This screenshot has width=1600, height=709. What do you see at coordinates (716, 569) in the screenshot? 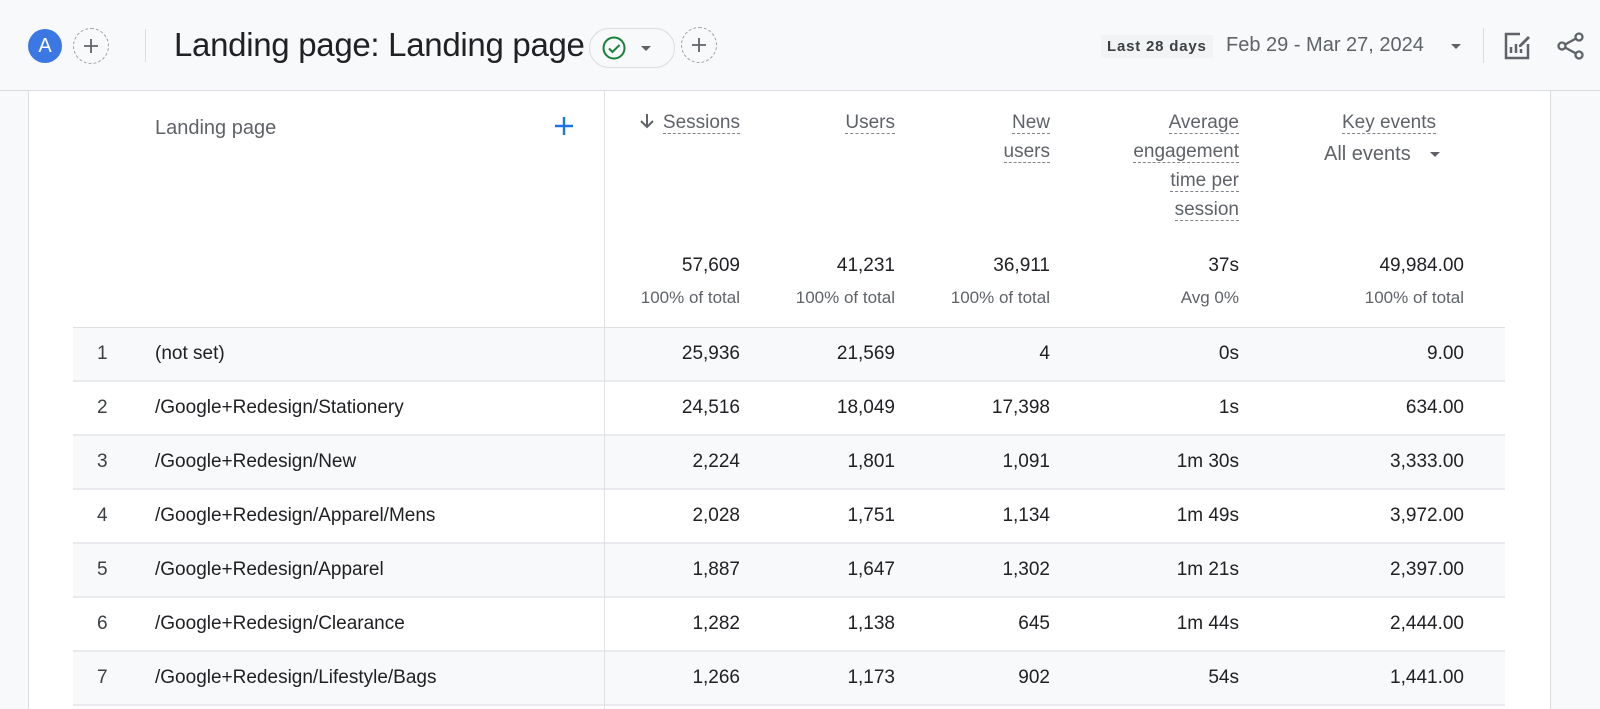
I see `cell-sessions: 1,887` at bounding box center [716, 569].